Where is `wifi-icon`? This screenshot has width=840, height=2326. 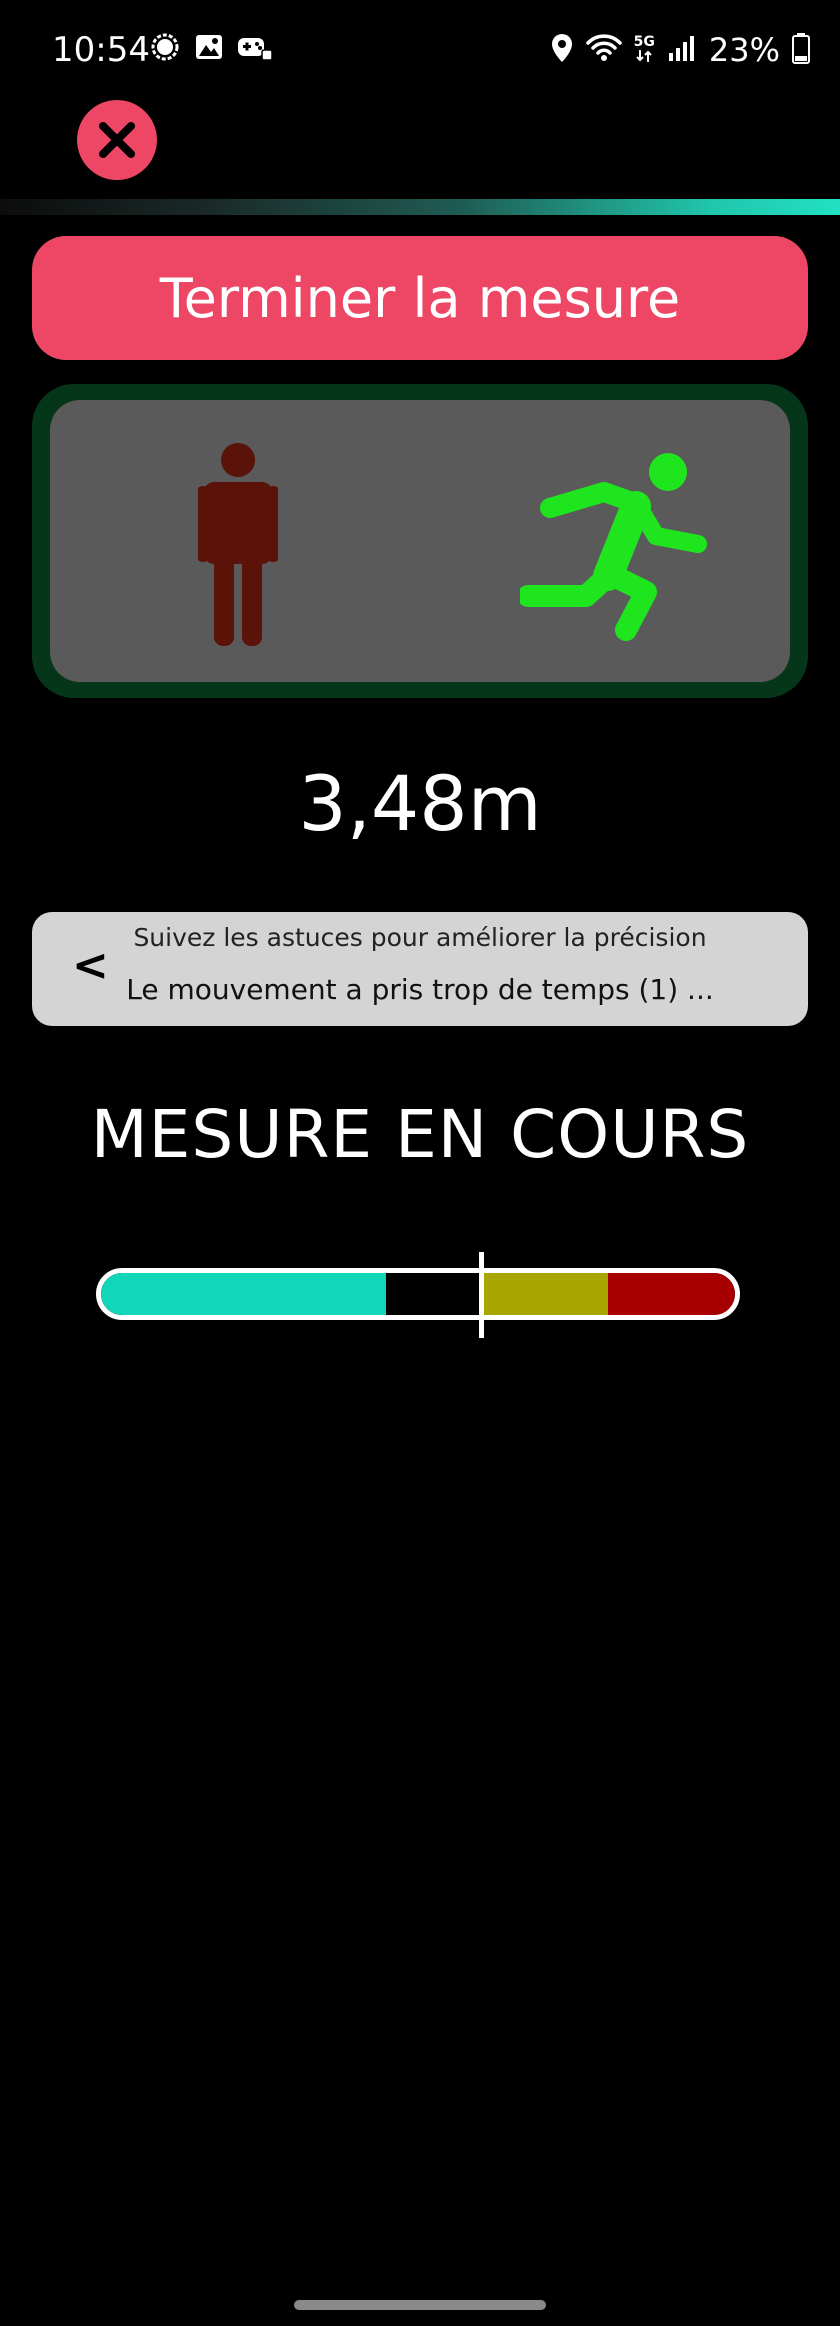
wifi-icon is located at coordinates (603, 50).